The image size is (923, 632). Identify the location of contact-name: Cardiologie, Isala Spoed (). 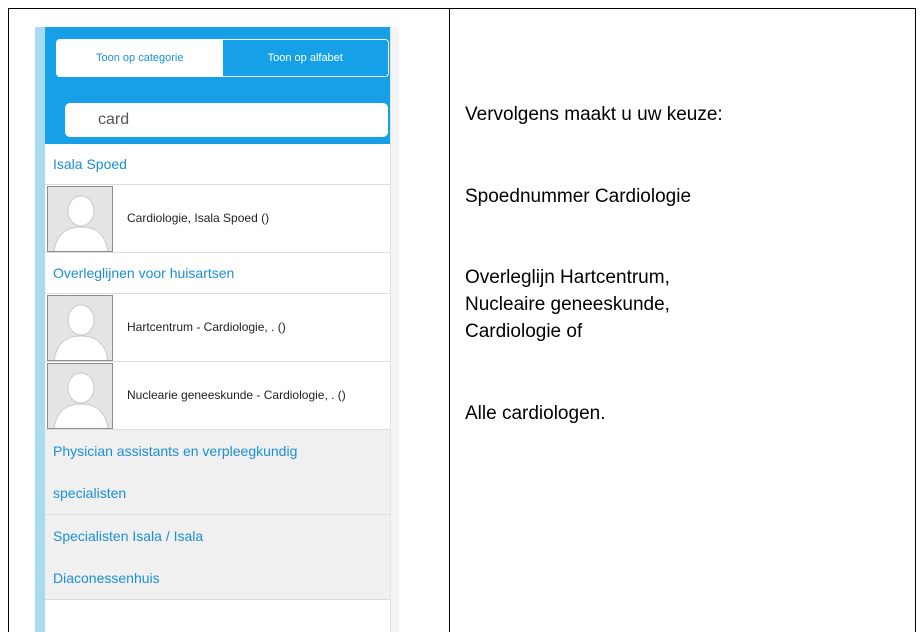
(198, 218).